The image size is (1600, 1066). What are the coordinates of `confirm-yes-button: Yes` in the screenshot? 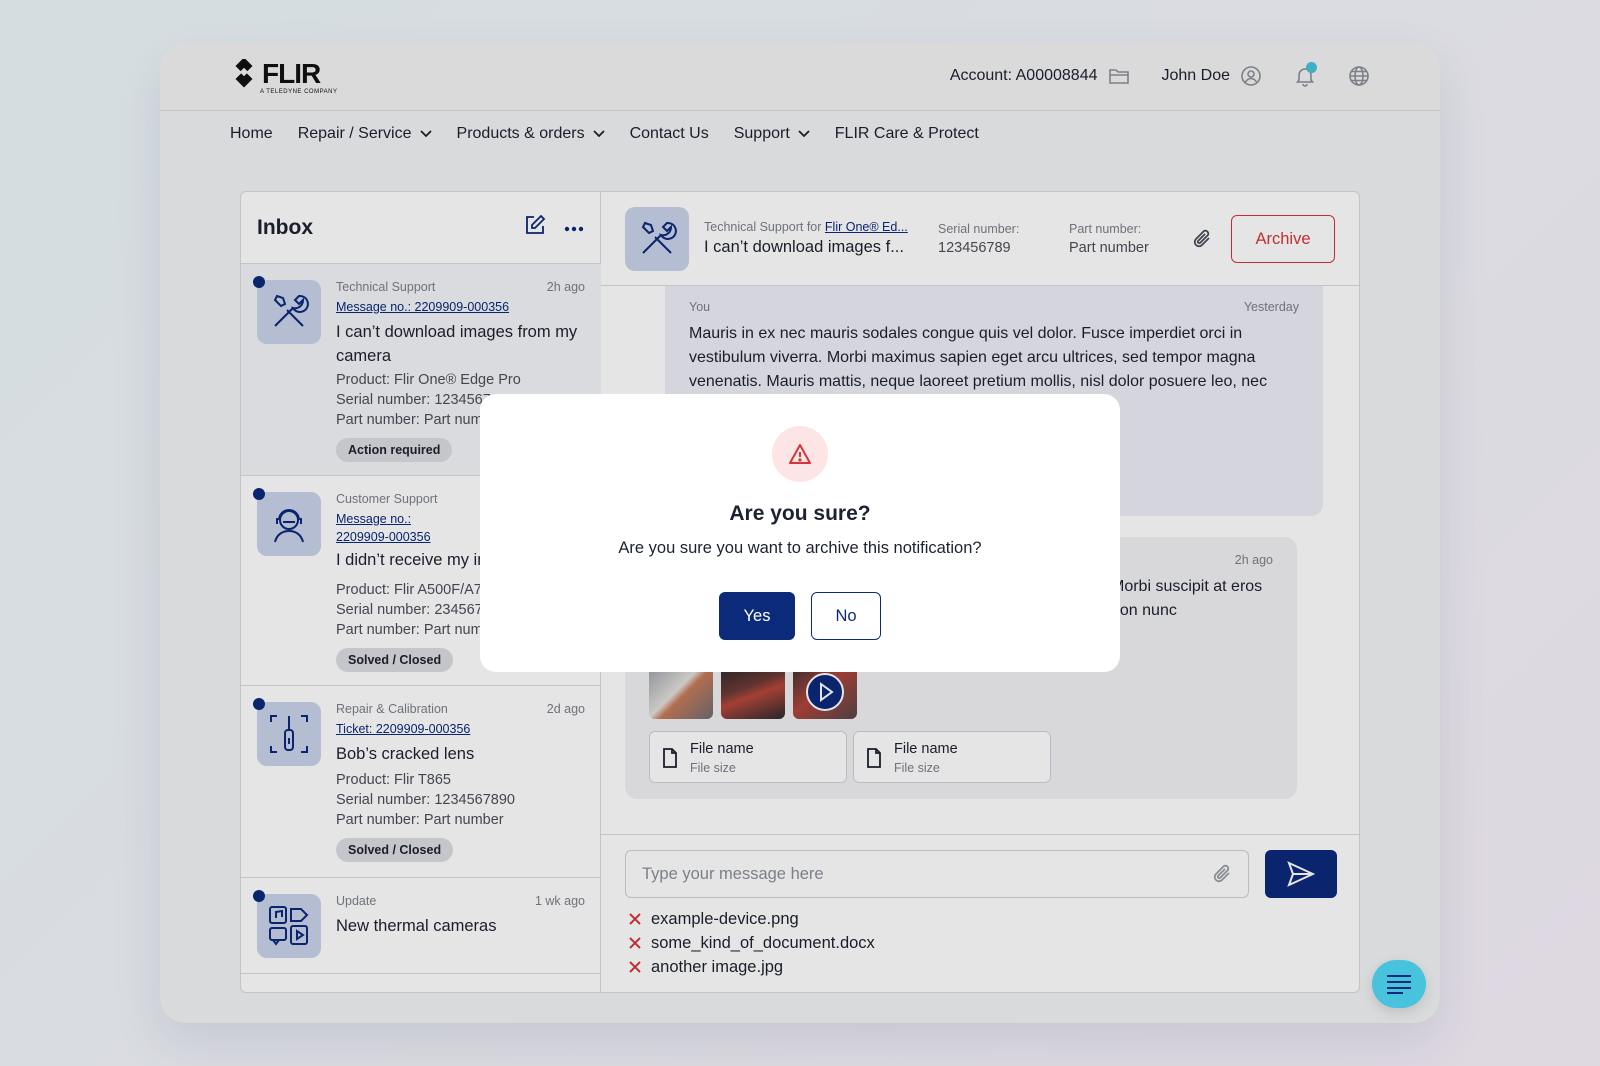 It's located at (757, 616).